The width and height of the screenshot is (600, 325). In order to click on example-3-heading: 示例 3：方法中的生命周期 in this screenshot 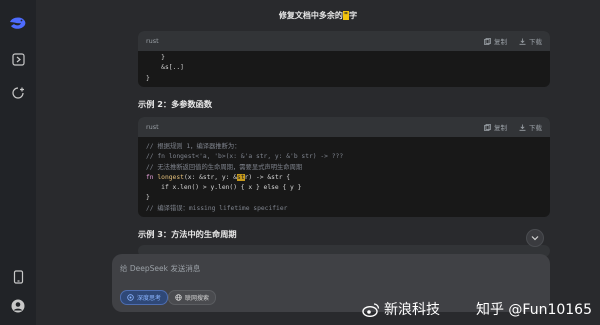, I will do `click(187, 234)`.